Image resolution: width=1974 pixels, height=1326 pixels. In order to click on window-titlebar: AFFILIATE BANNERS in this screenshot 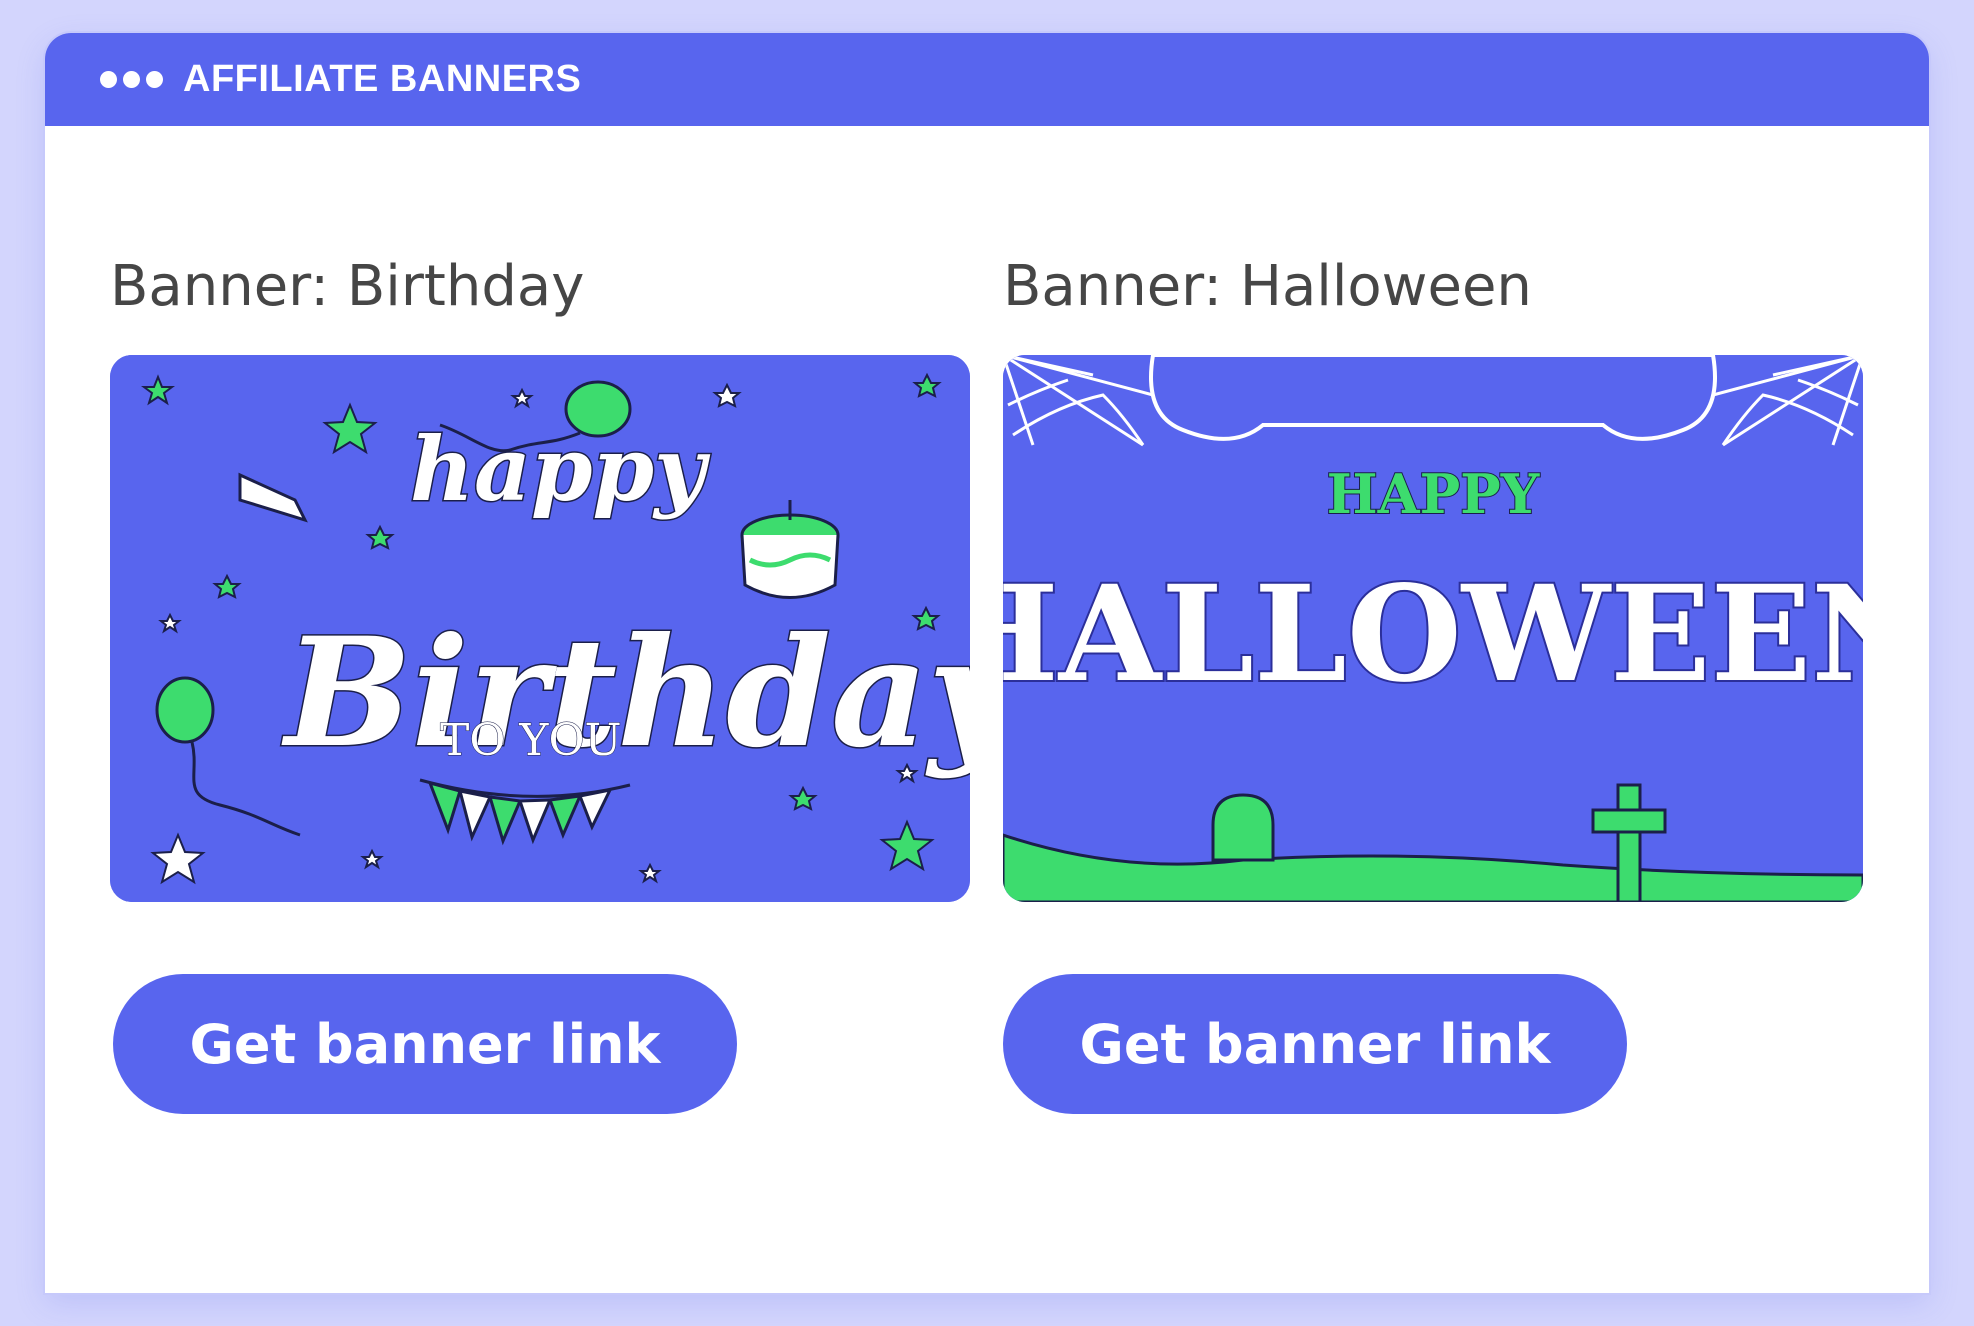, I will do `click(987, 79)`.